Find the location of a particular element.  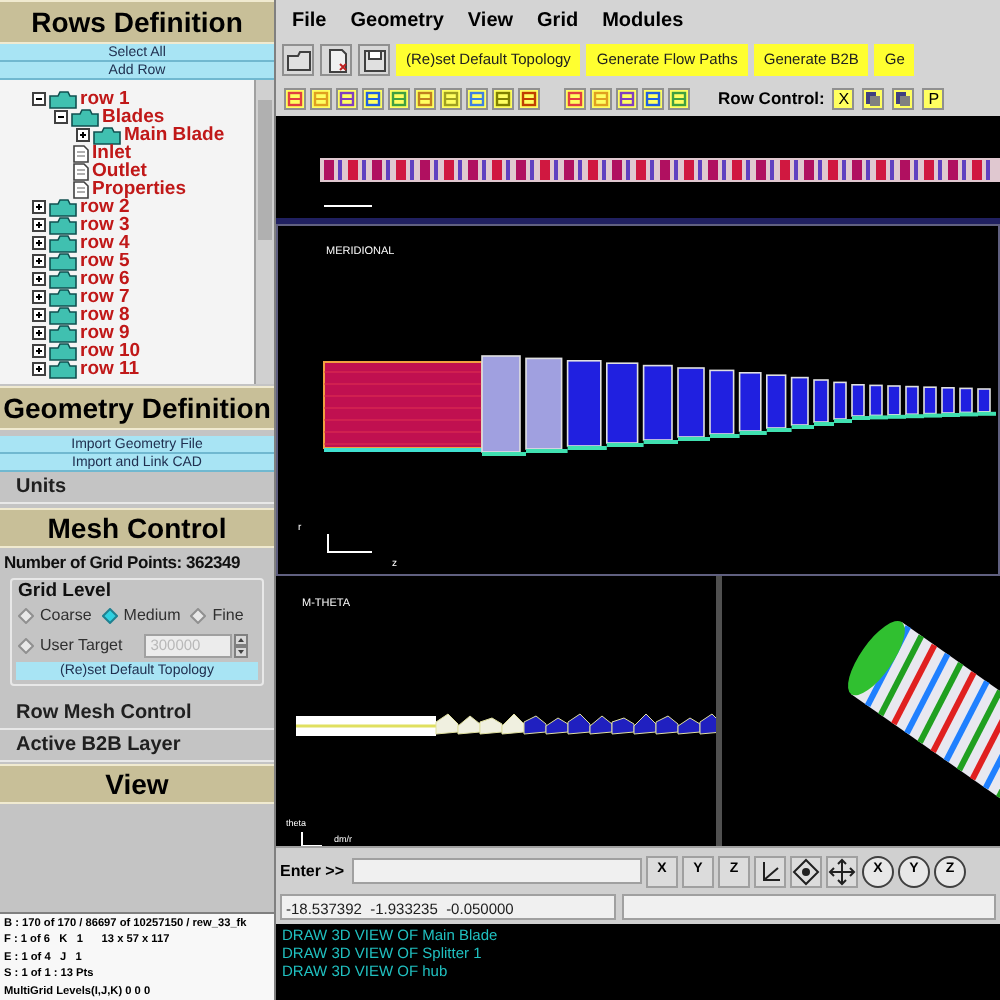

section-header: View is located at coordinates (137, 784).